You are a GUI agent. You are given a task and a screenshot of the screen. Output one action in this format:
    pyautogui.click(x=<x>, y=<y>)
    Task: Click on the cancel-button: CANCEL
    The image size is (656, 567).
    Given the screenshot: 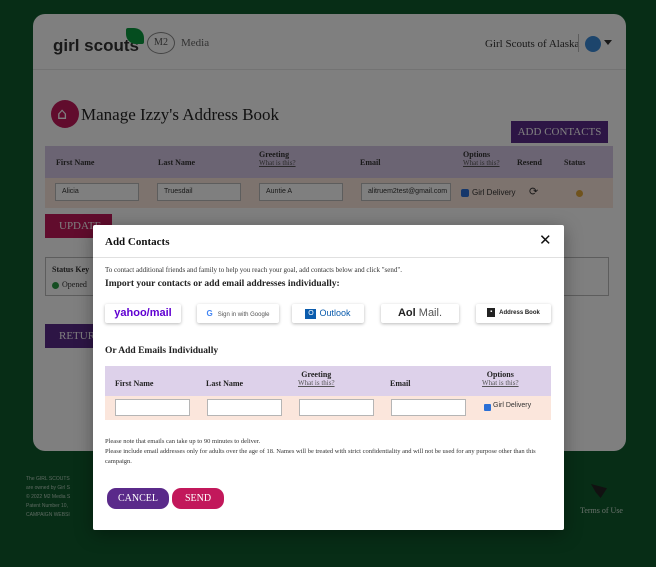 What is the action you would take?
    pyautogui.click(x=138, y=498)
    